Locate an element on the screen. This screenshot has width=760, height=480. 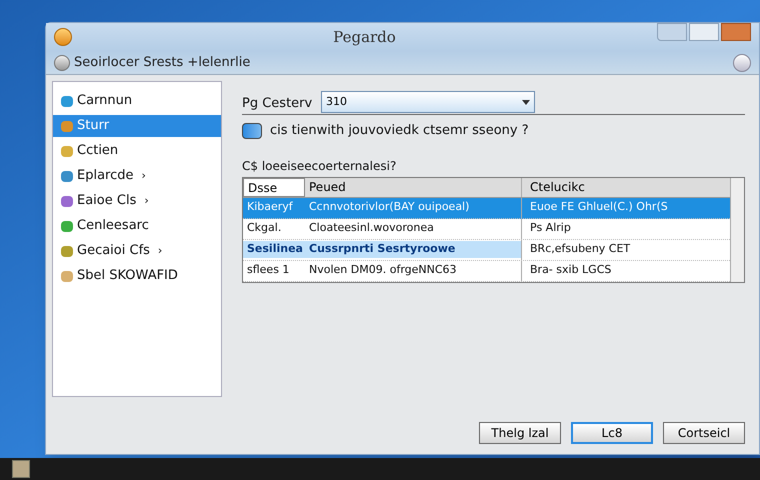
checkbox-label: cis tienwith jouvoviedk ctsemr sseony ? is located at coordinates (399, 131).